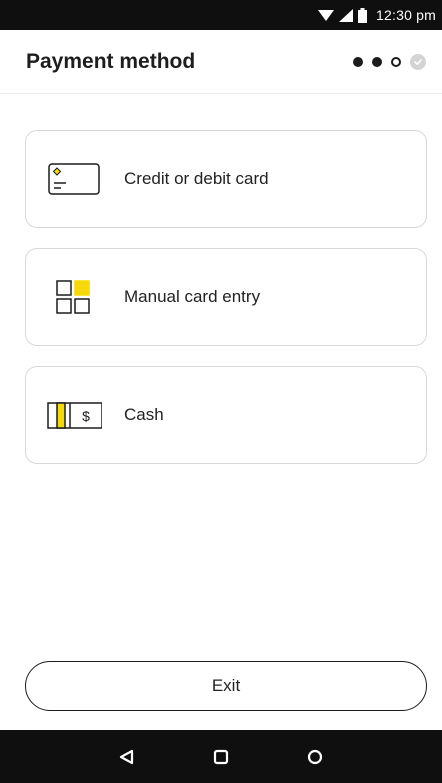  Describe the element at coordinates (196, 178) in the screenshot. I see `option-label: Credit or debit card` at that location.